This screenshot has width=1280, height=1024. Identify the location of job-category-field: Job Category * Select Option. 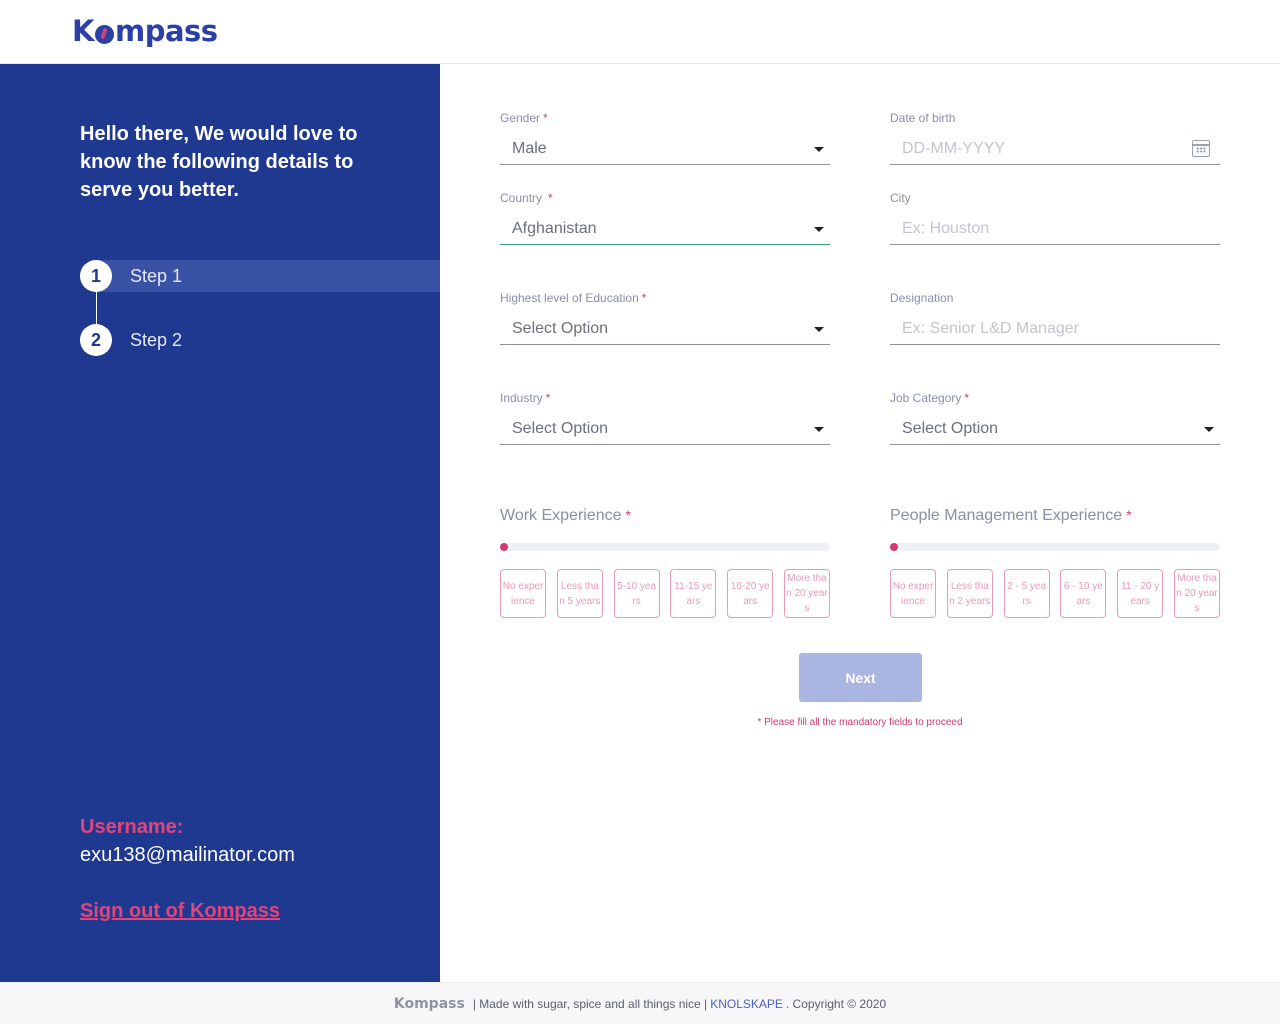
(1055, 418).